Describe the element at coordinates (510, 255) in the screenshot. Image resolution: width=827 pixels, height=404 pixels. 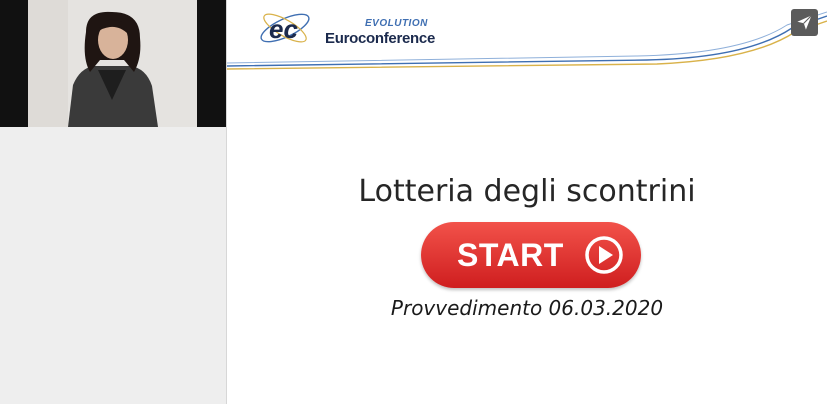
I see `start-button-label: START` at that location.